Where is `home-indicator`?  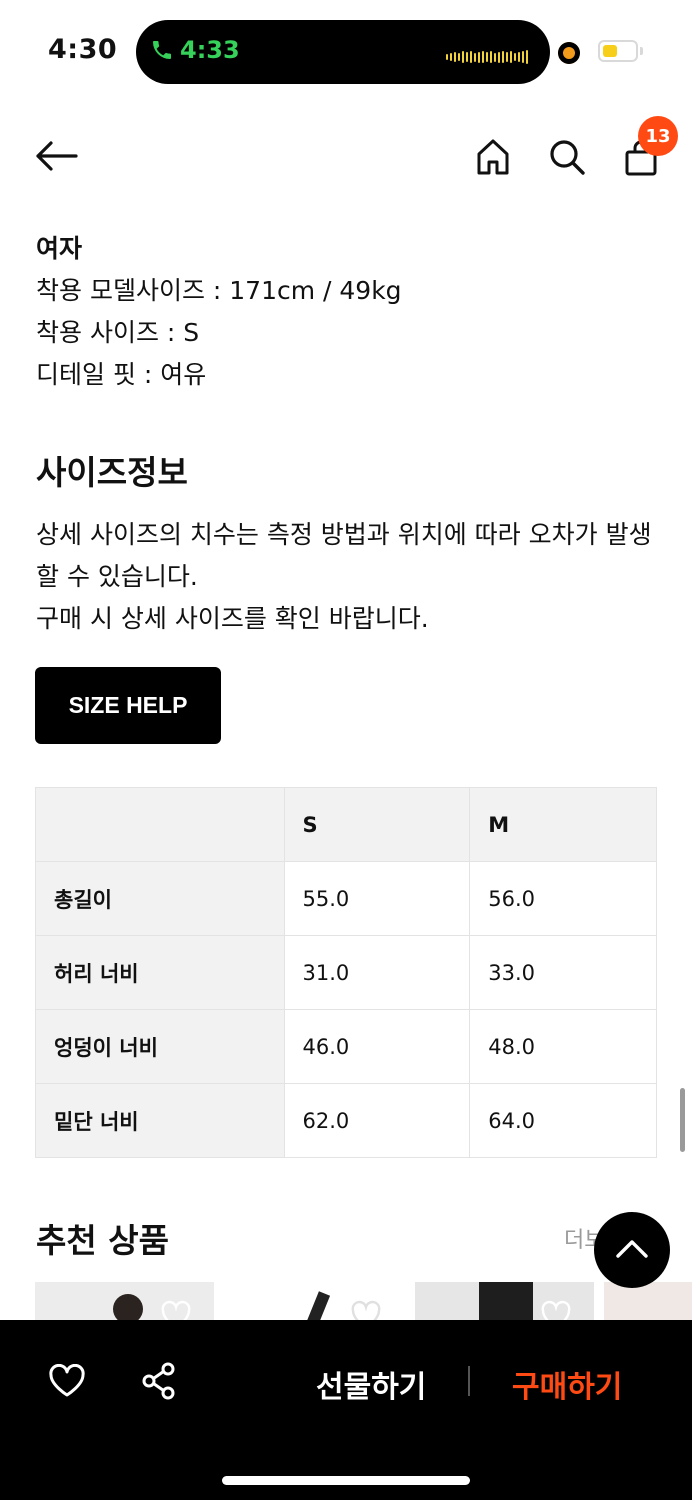
home-indicator is located at coordinates (346, 1480).